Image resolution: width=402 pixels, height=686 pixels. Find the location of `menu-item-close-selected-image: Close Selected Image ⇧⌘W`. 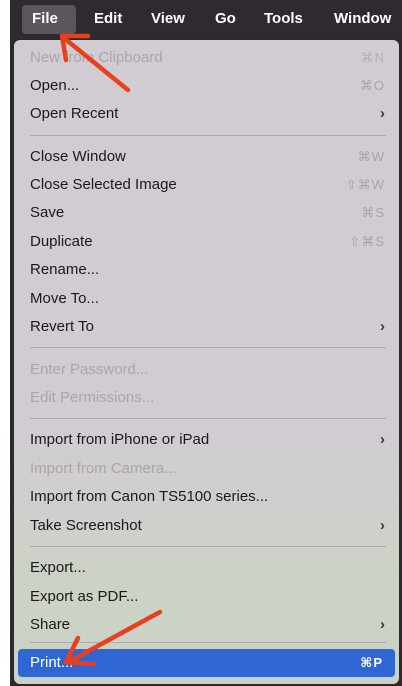

menu-item-close-selected-image: Close Selected Image ⇧⌘W is located at coordinates (206, 185).